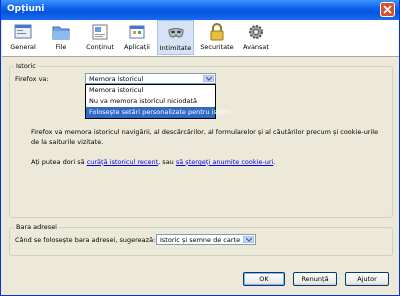 This screenshot has width=400, height=296. I want to click on tab-general: General, so click(23, 37).